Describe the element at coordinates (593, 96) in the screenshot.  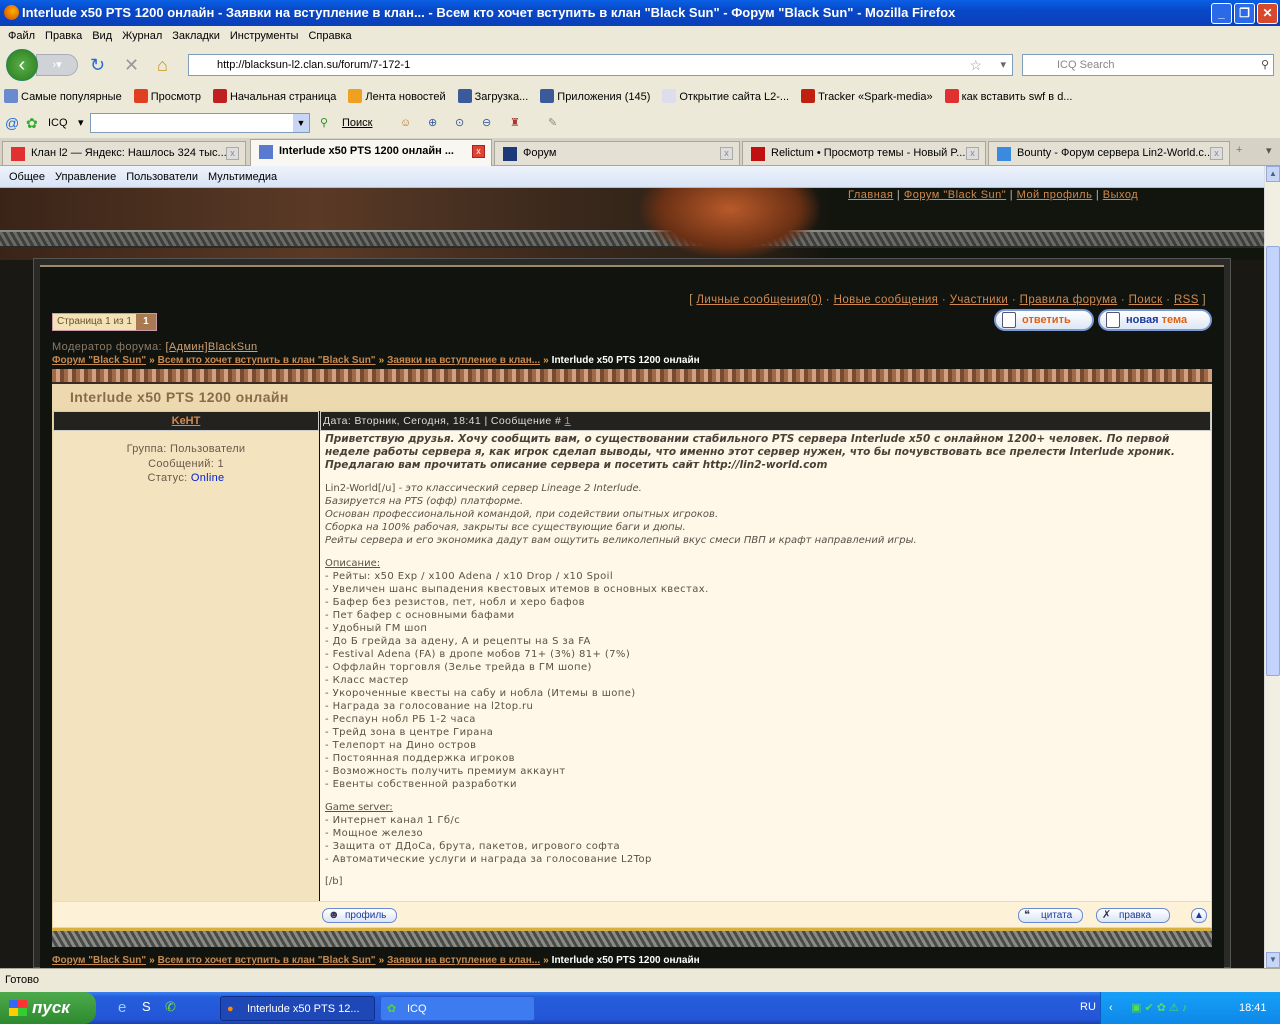
I see `bookmark-item: Приложения (145)` at that location.